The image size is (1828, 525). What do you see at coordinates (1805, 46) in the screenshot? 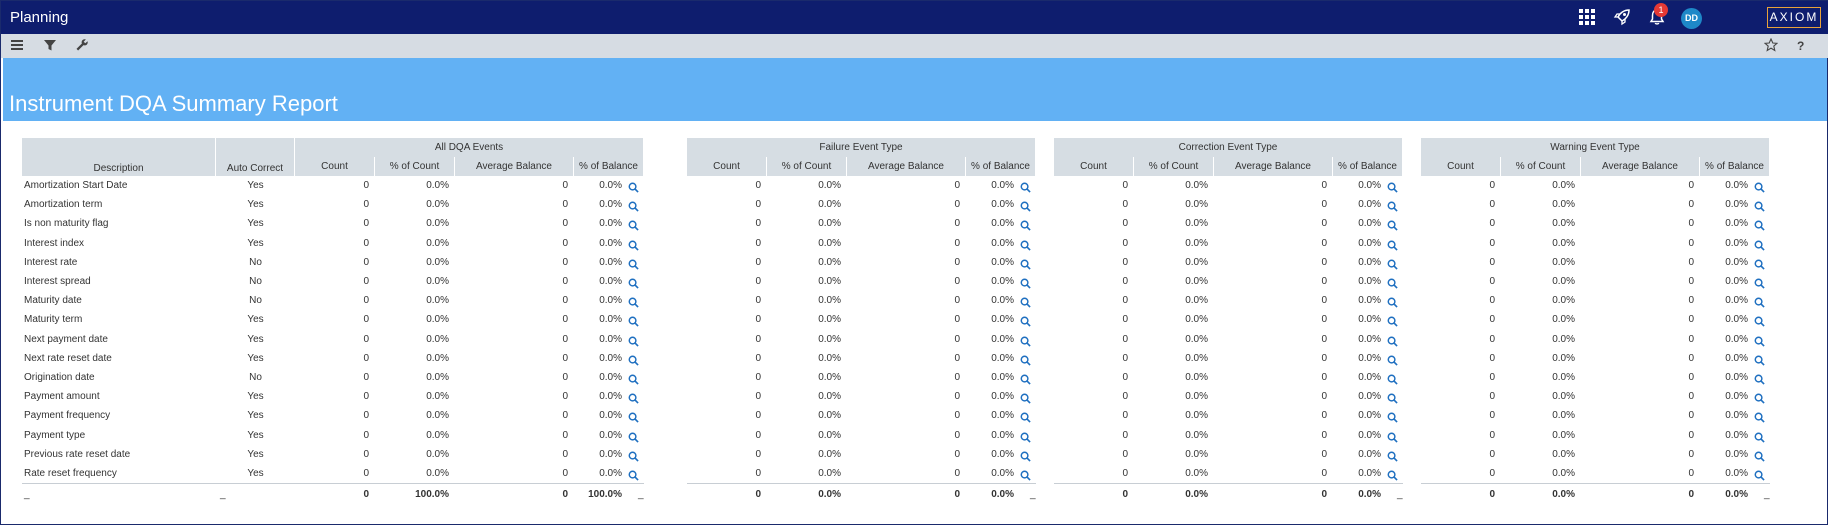
I see `help-icon: ?` at bounding box center [1805, 46].